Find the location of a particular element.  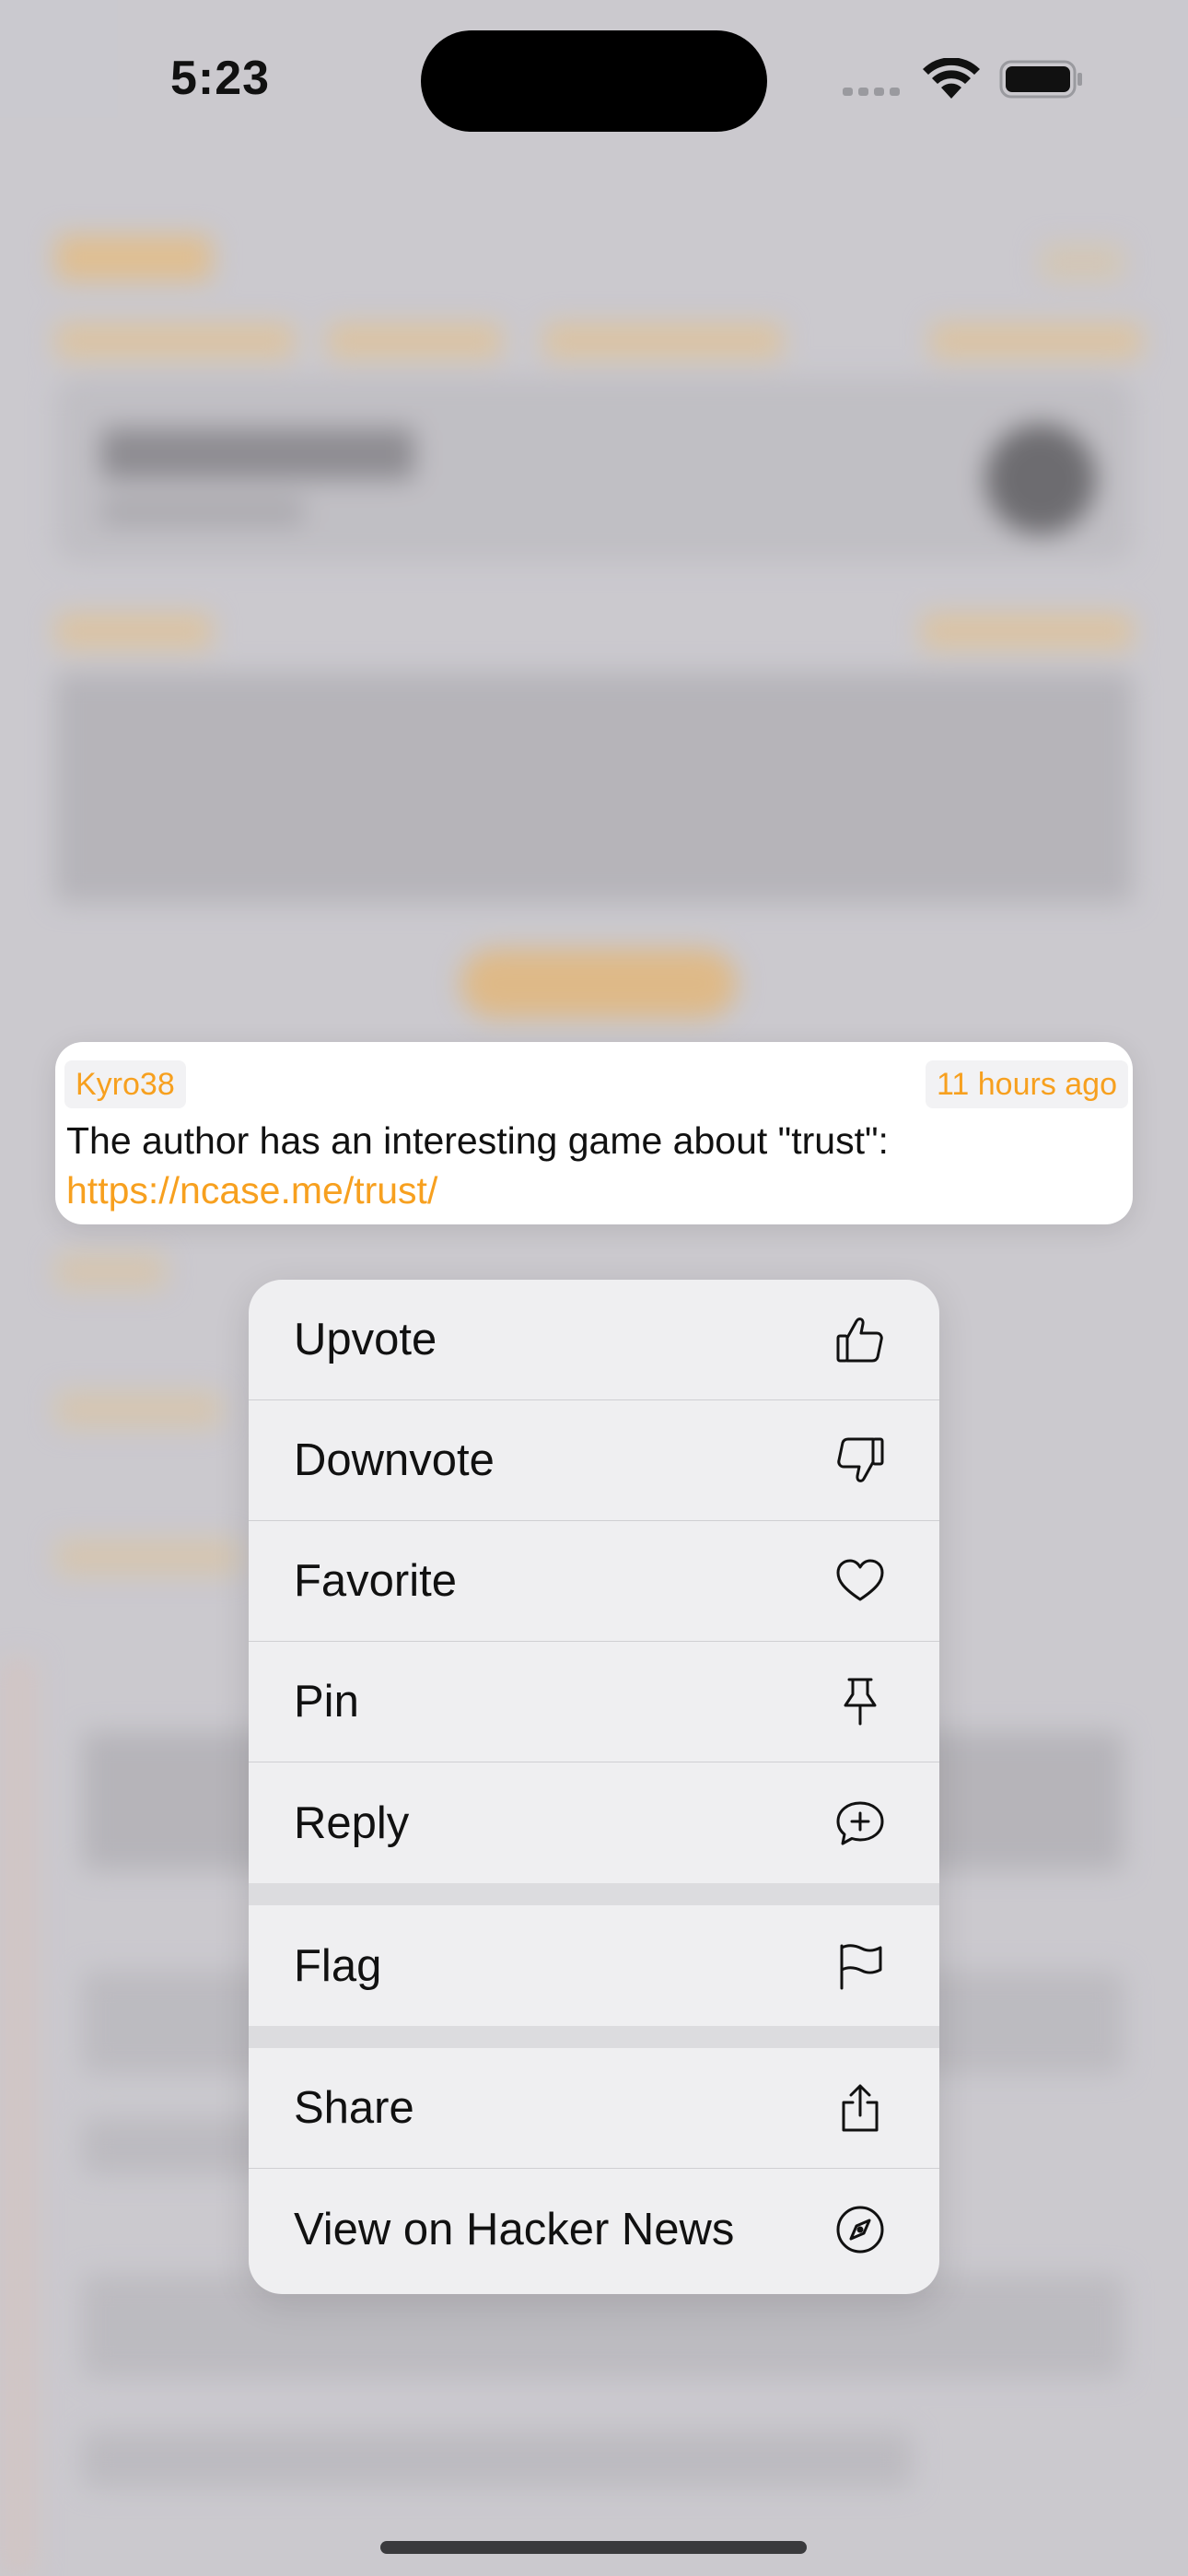

comment-link: https://ncase.me/trust/ is located at coordinates (251, 1190).